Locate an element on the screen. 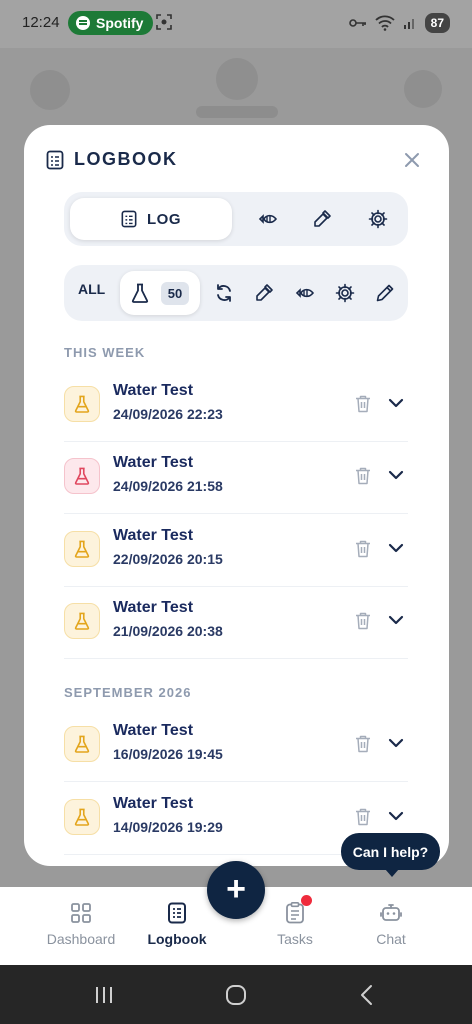  list-item: Water Test 16/09/2026 19:45 is located at coordinates (236, 745).